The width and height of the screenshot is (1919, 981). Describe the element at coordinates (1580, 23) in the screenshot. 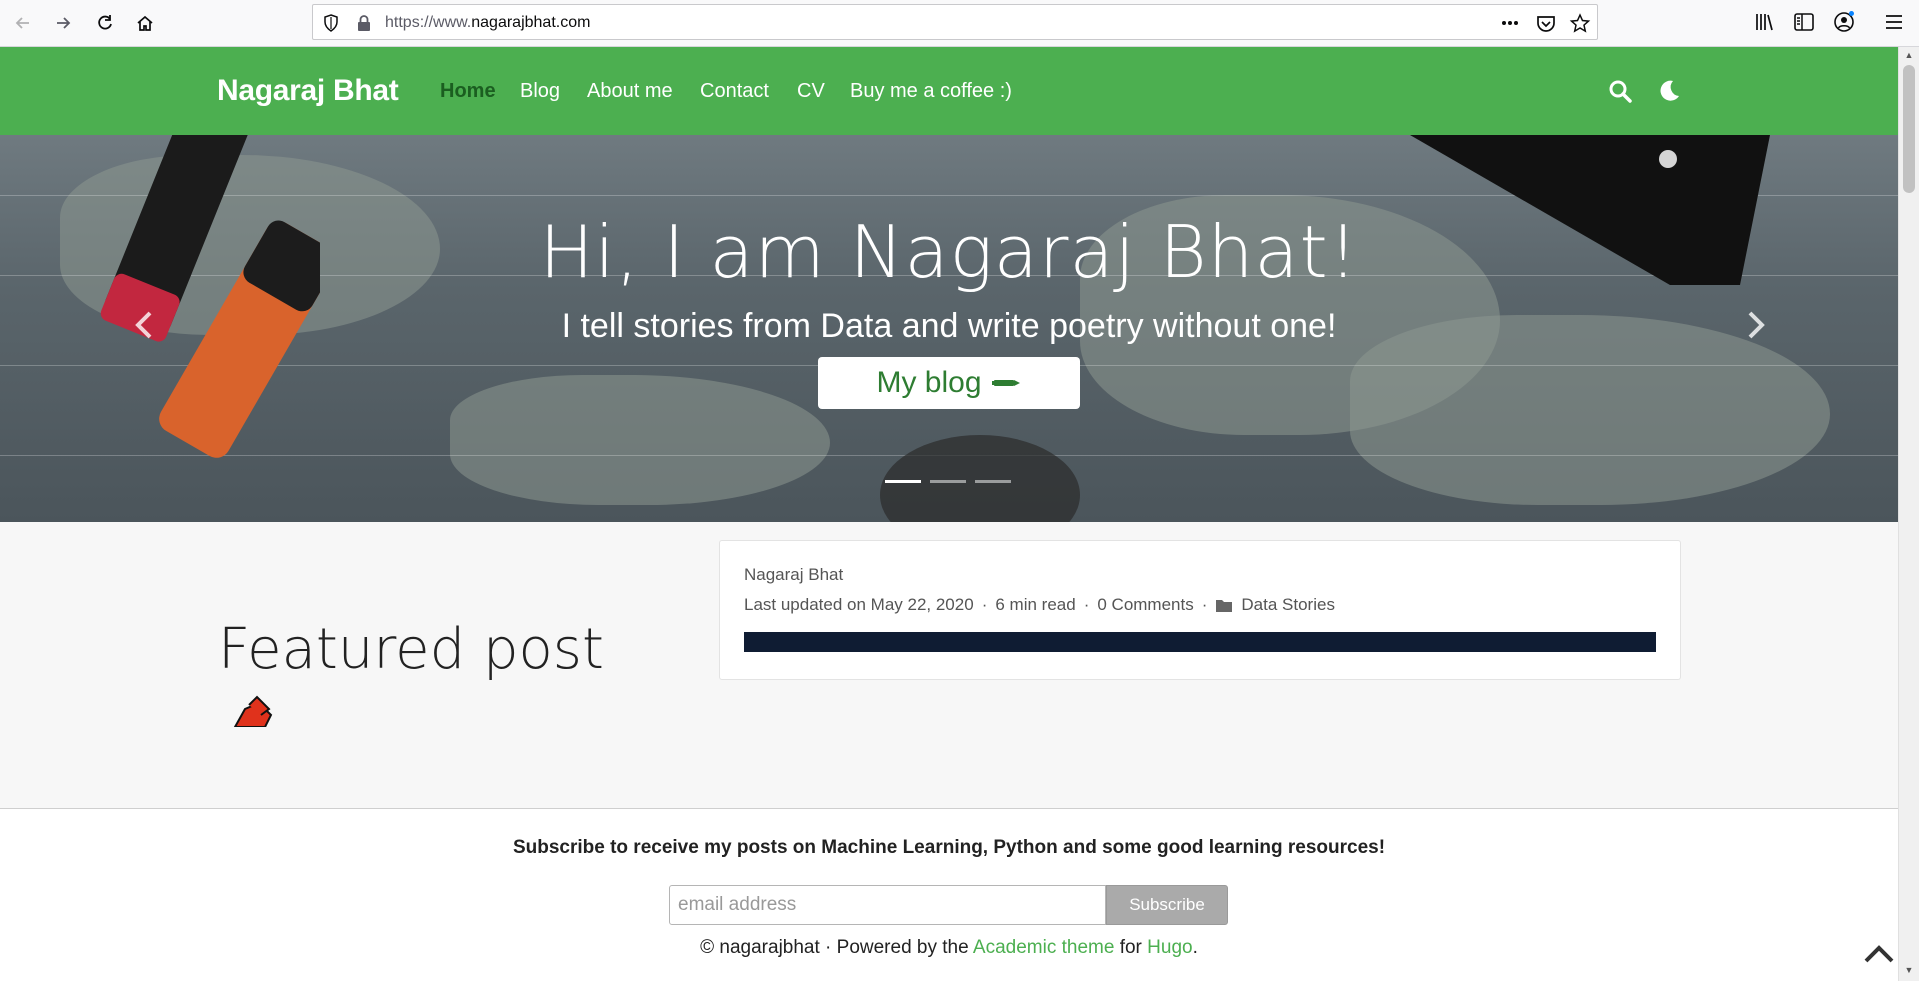

I see `star-icon` at that location.